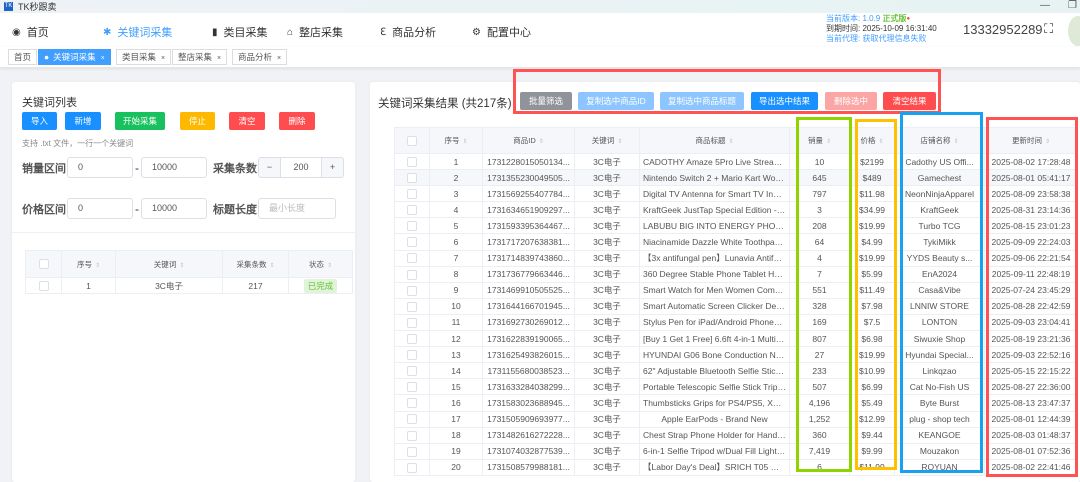 The width and height of the screenshot is (1080, 482). What do you see at coordinates (189, 285) in the screenshot?
I see `table-row: 1 3C电子 217 已完成` at bounding box center [189, 285].